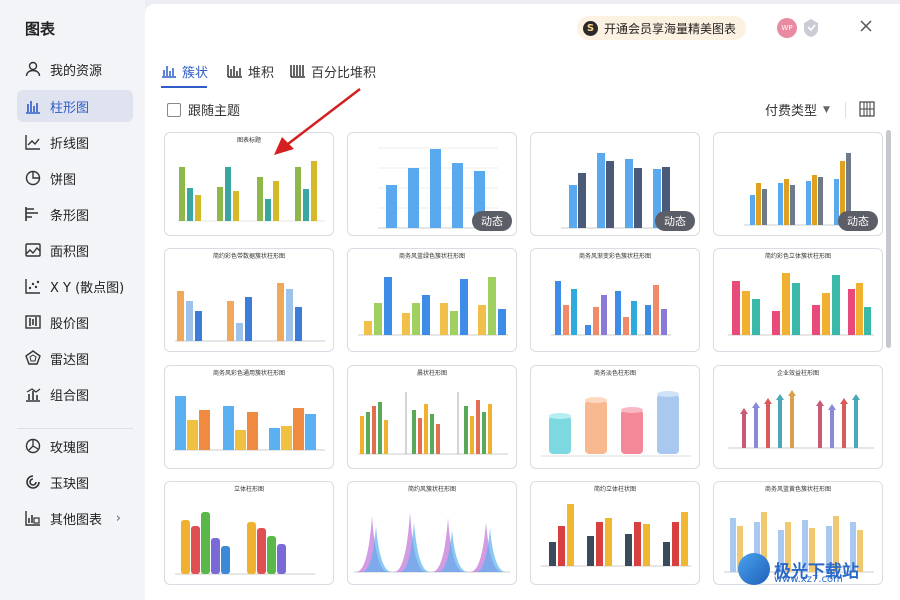 The image size is (900, 600). I want to click on sidebar-divider, so click(75, 428).